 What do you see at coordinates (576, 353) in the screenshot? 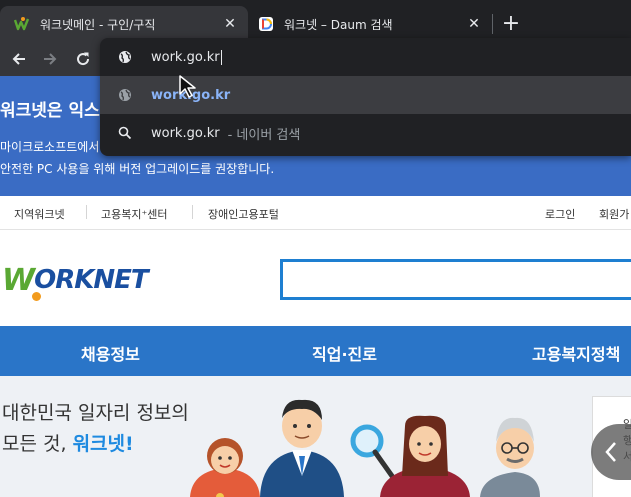
I see `nav-item-welfare-policy: 고용복지정책` at bounding box center [576, 353].